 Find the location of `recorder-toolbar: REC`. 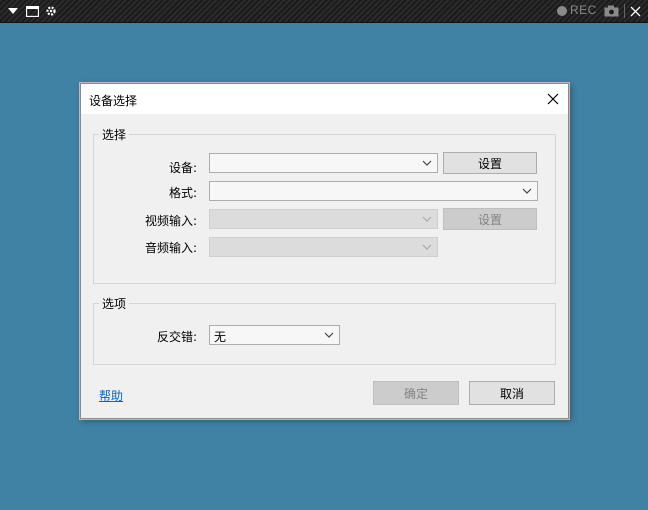

recorder-toolbar: REC is located at coordinates (324, 11).